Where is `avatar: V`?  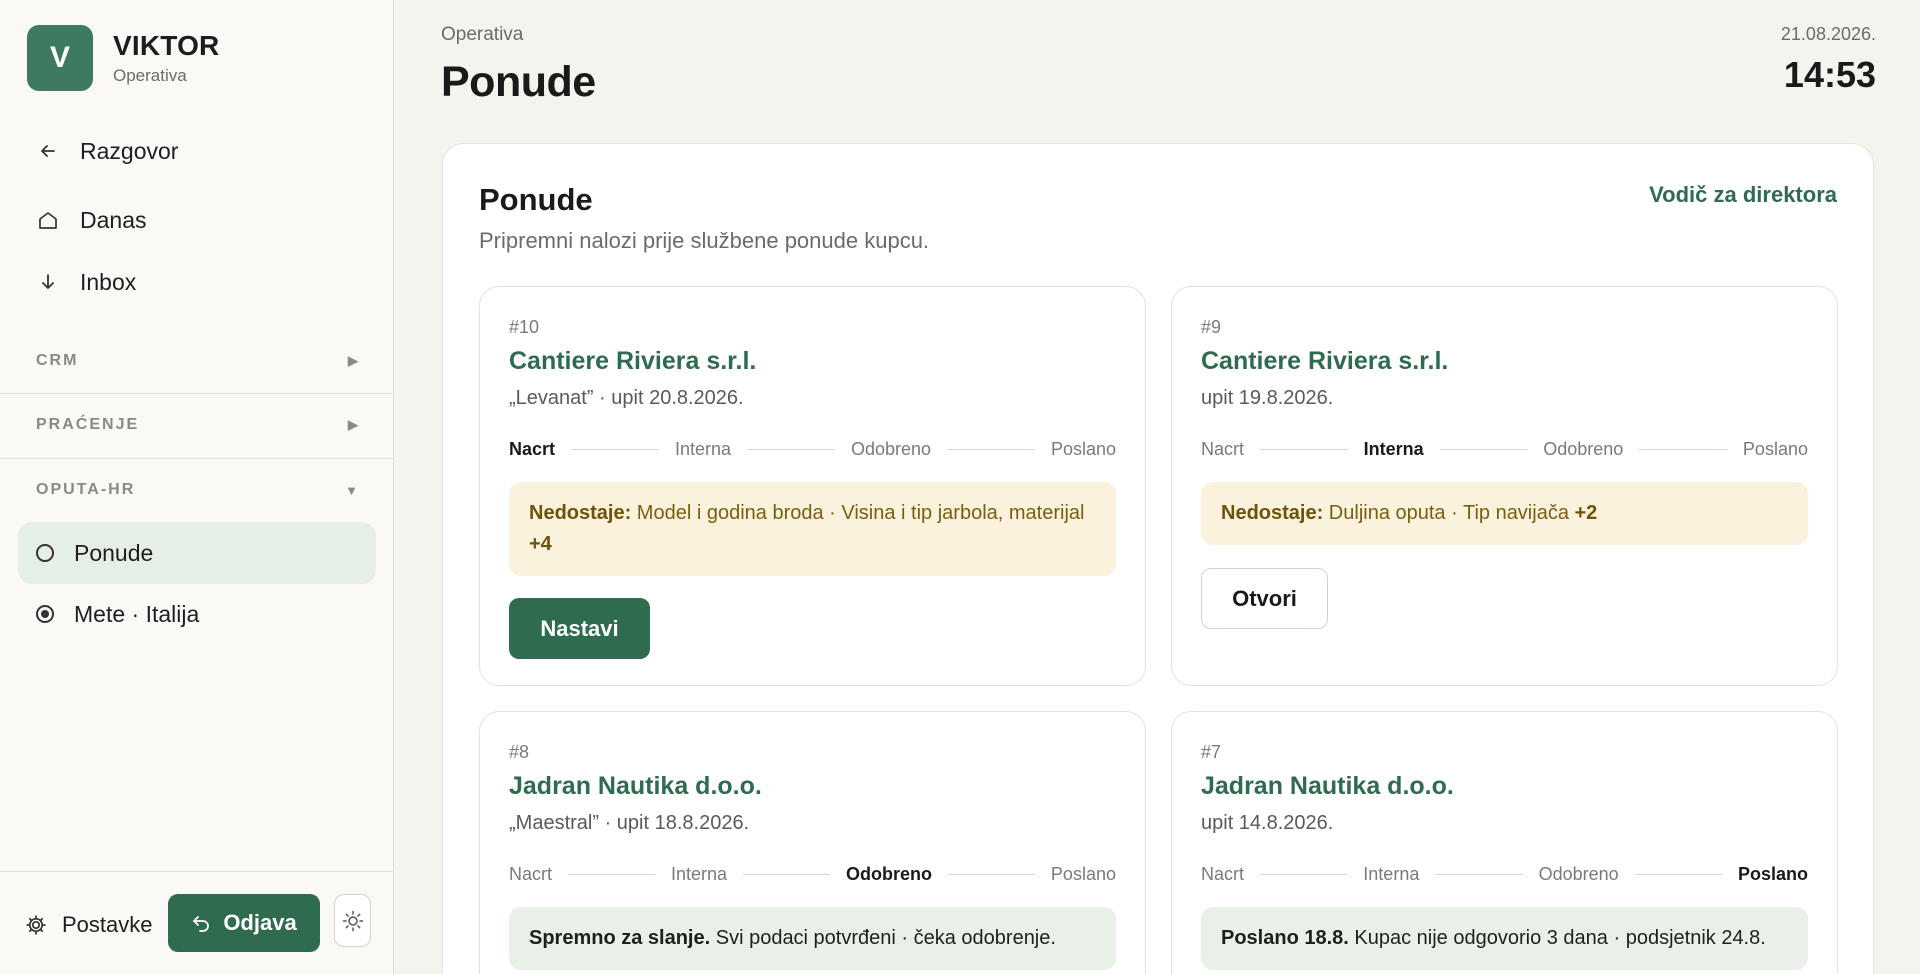
avatar: V is located at coordinates (60, 58).